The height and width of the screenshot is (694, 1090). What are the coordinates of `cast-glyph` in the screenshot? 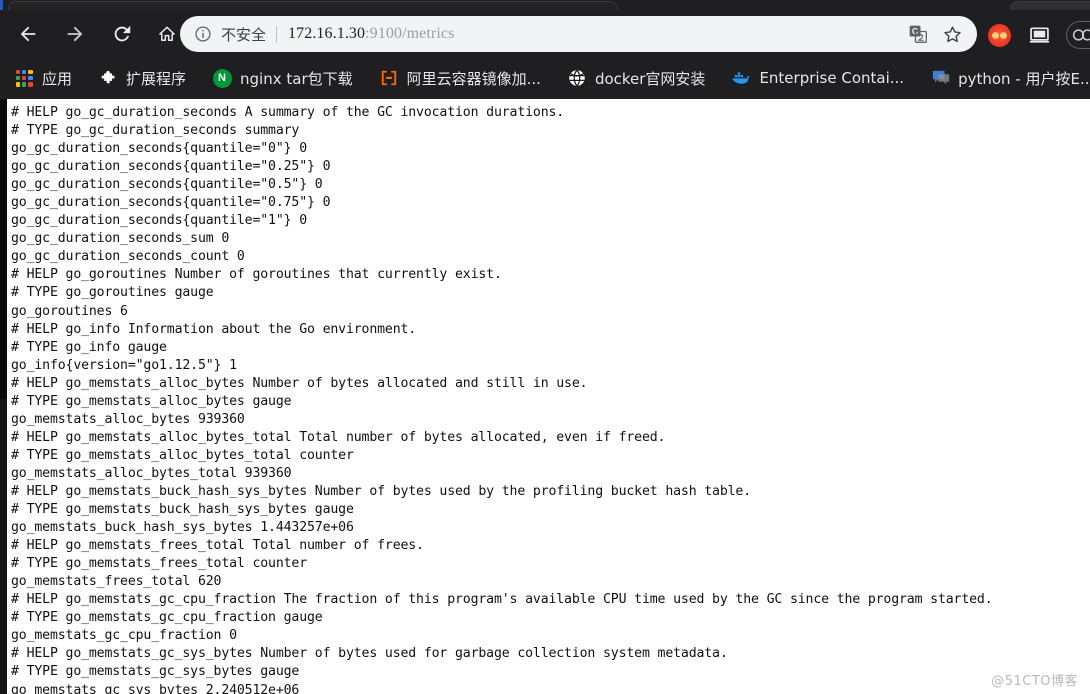 It's located at (1039, 34).